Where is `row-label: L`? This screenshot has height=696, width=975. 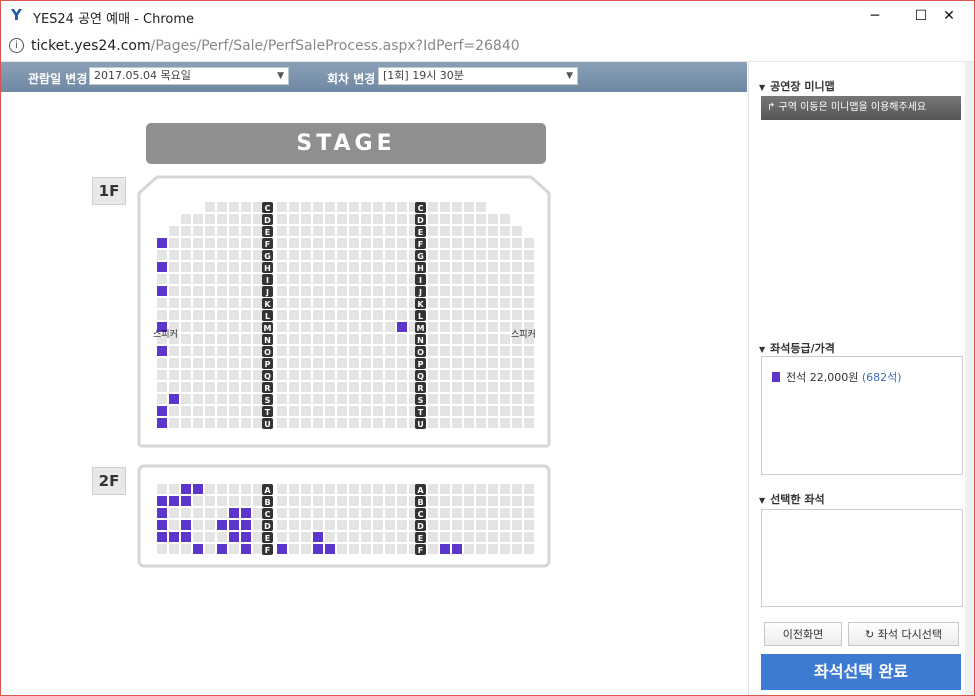
row-label: L is located at coordinates (420, 316).